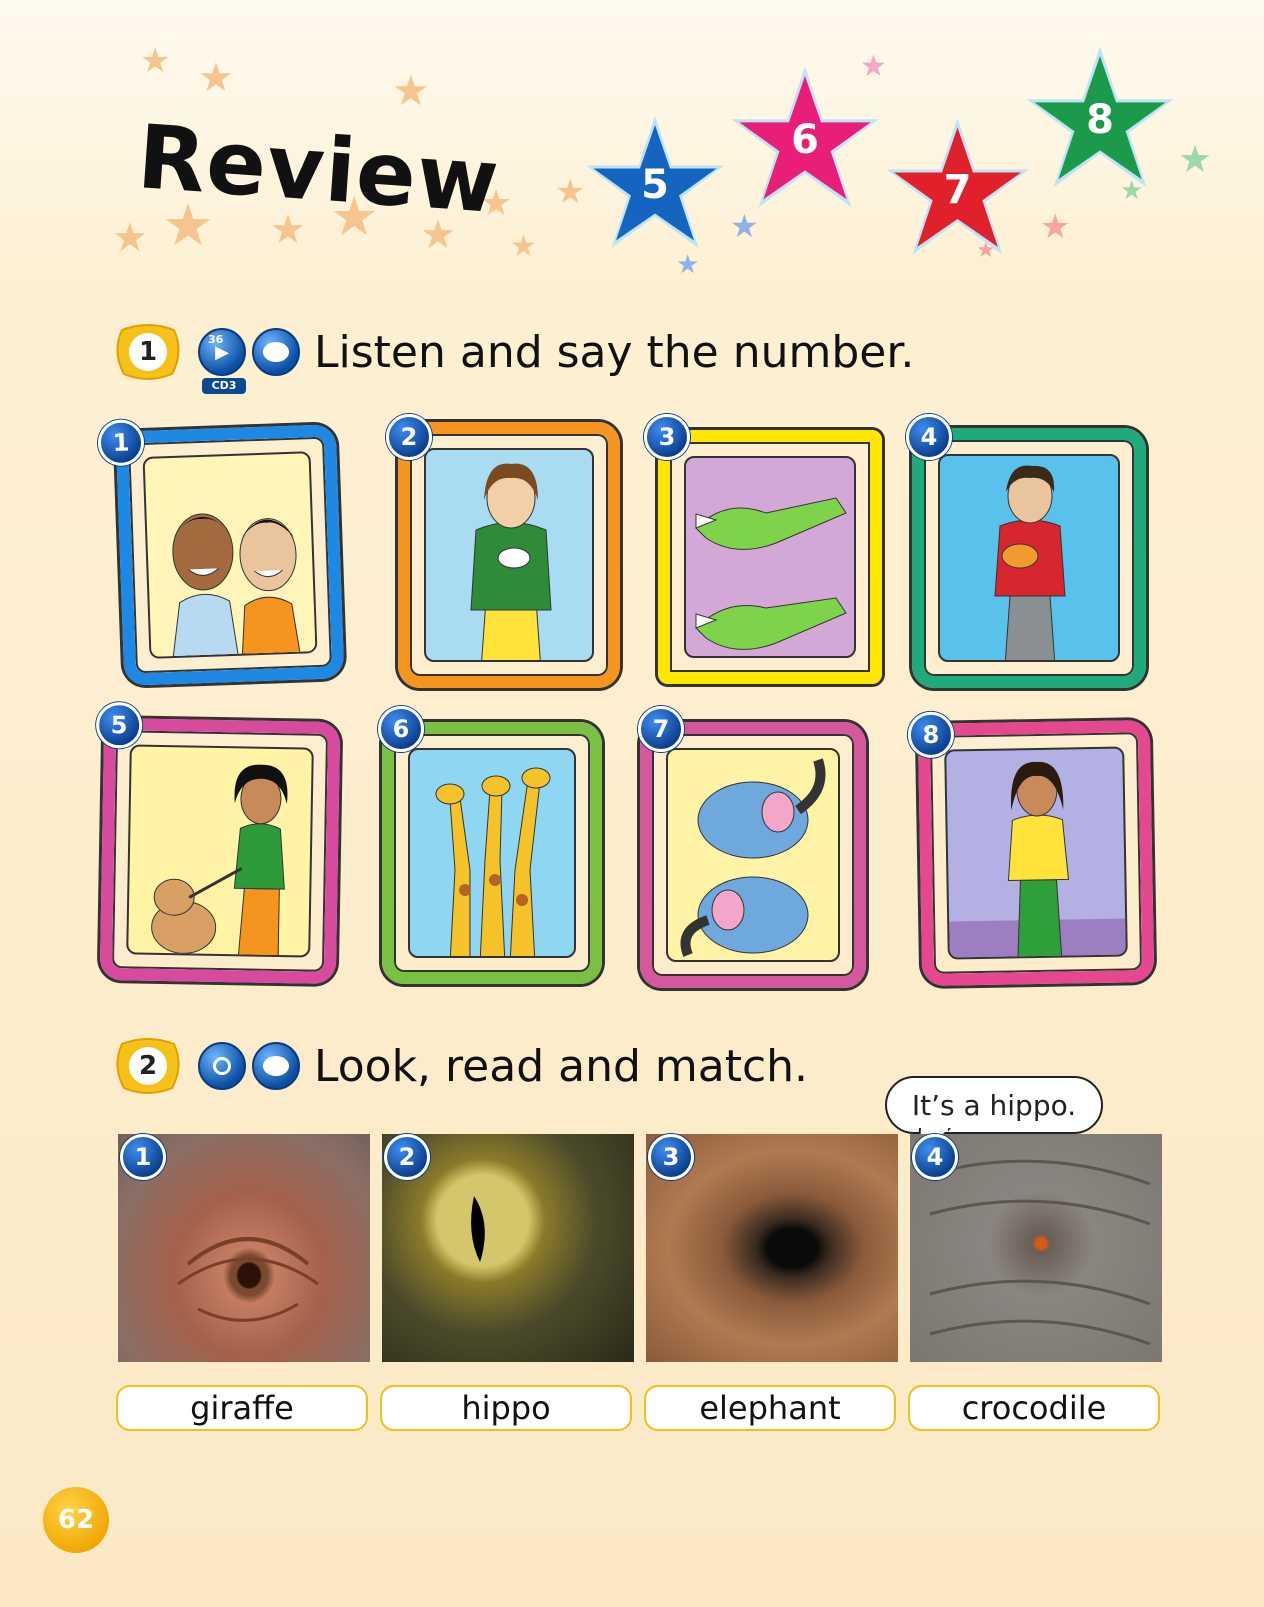 This screenshot has width=1264, height=1607. I want to click on audio-track-icon: ▶ 36 CD3, so click(222, 361).